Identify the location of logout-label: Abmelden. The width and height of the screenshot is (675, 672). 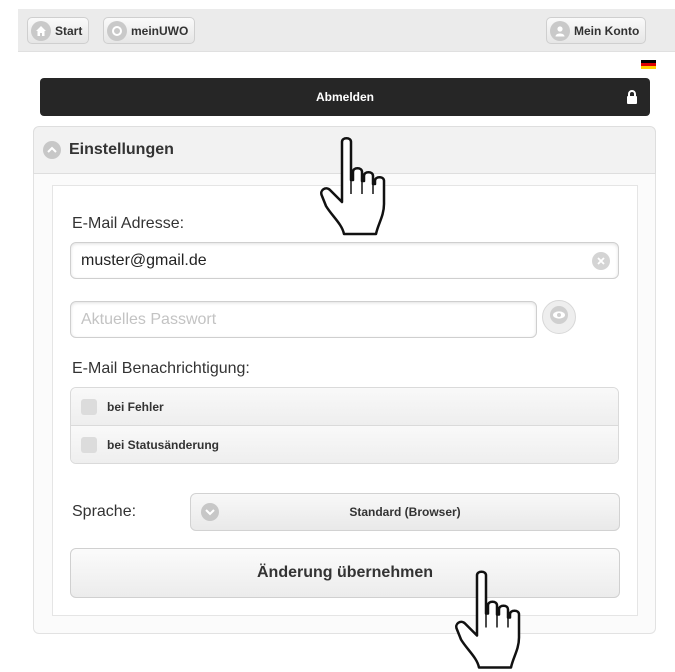
(344, 97).